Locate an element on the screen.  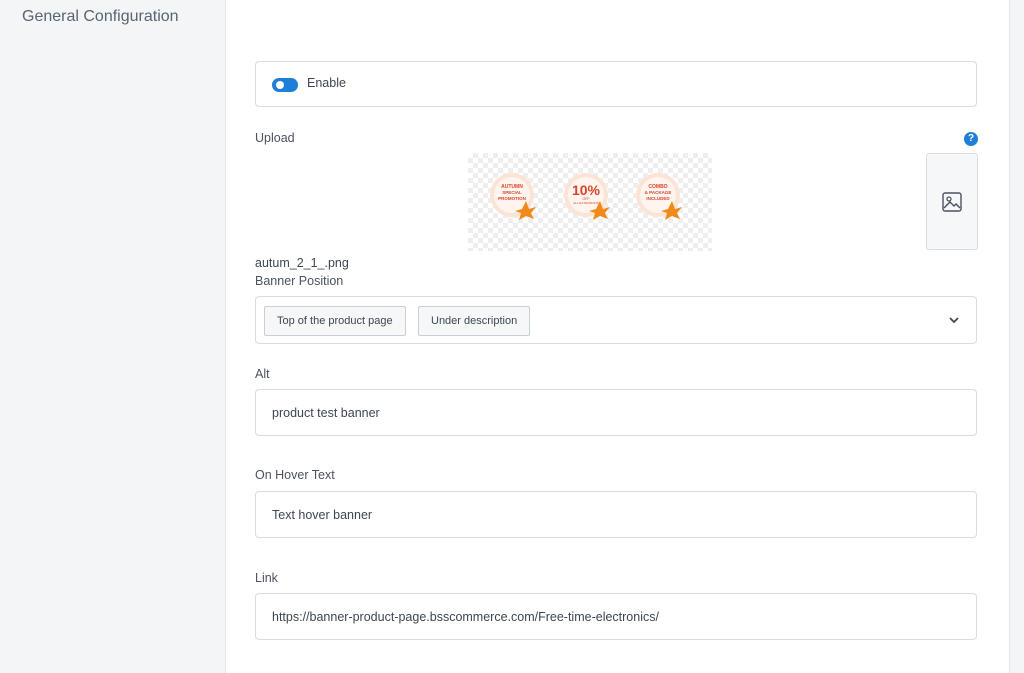
svg-text: PROMOTION is located at coordinates (512, 198).